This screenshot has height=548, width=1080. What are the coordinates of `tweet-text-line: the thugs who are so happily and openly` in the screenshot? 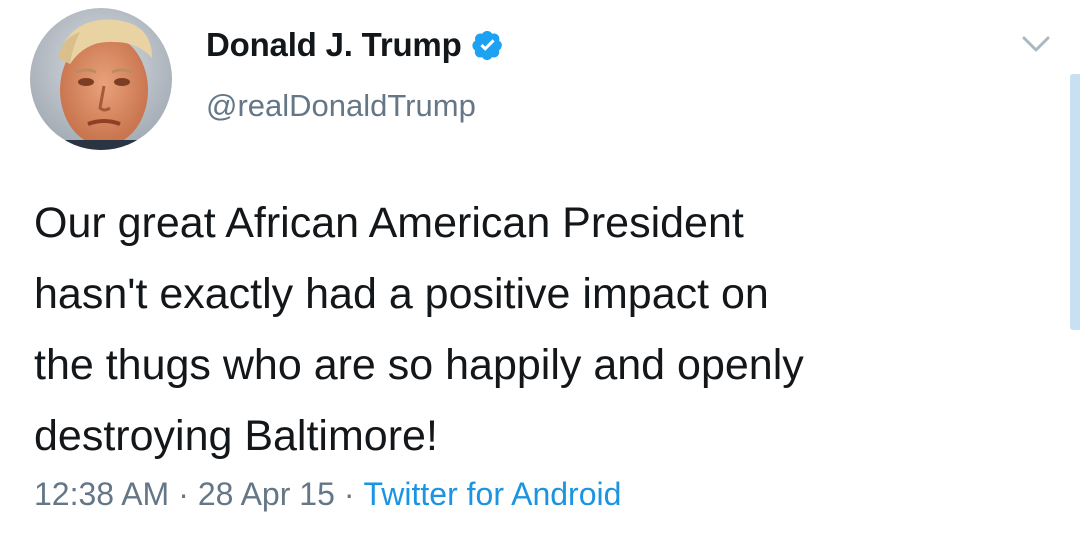 It's located at (419, 365).